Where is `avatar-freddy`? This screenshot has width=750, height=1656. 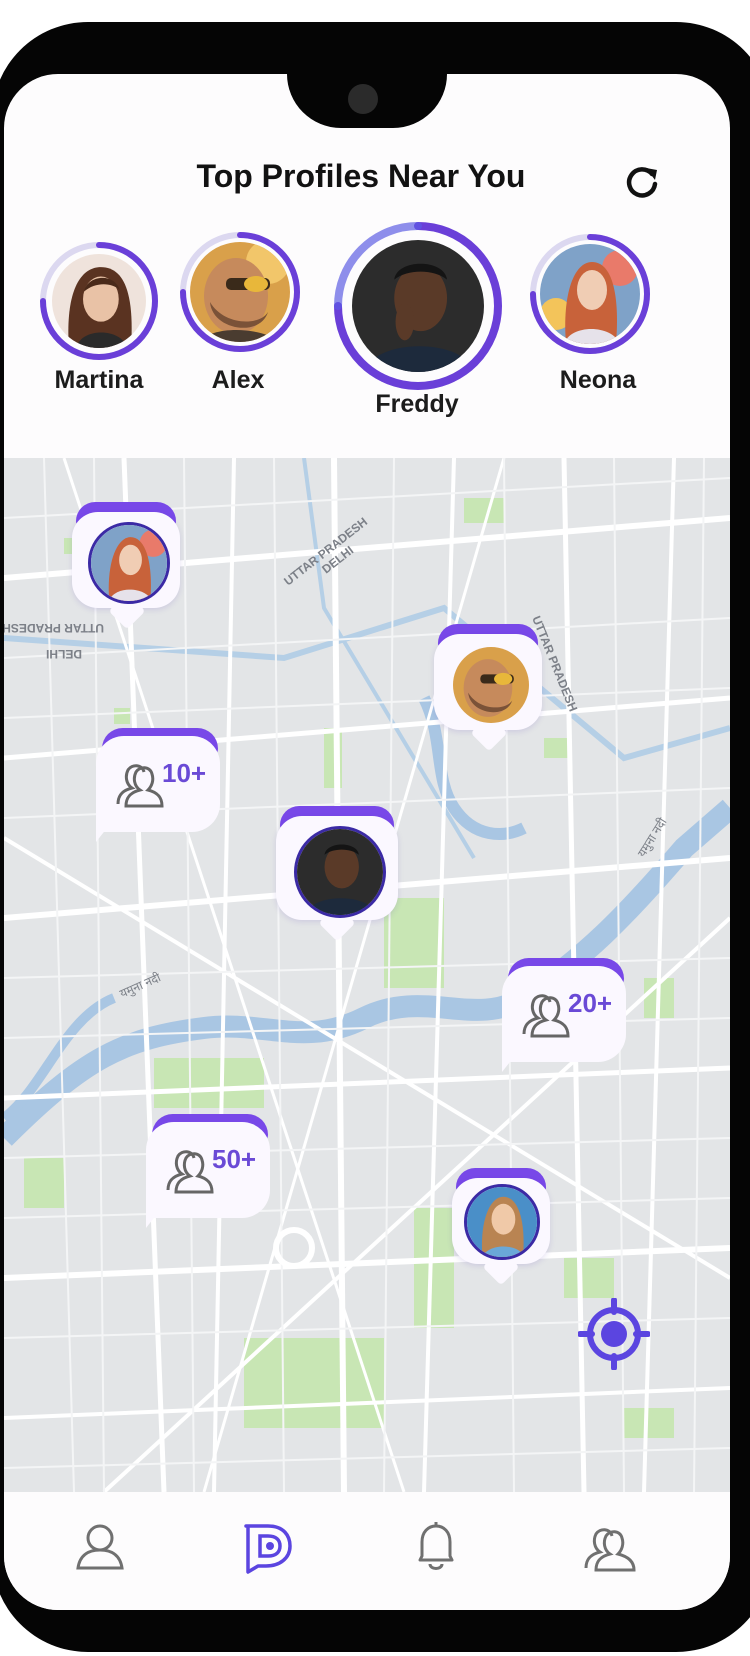
avatar-freddy is located at coordinates (418, 306).